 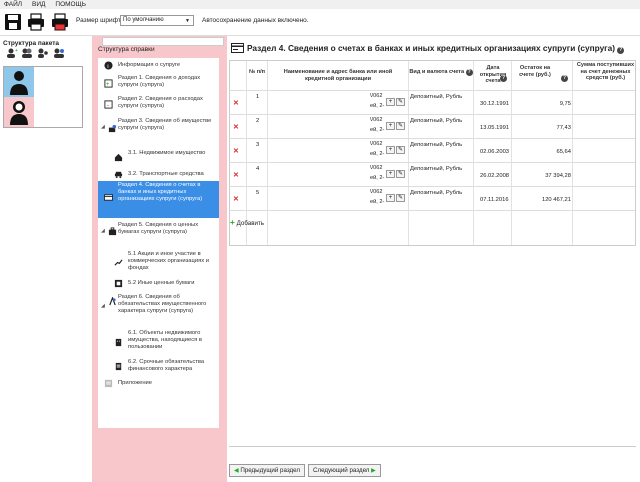 I want to click on securities-icon, so click(x=118, y=283).